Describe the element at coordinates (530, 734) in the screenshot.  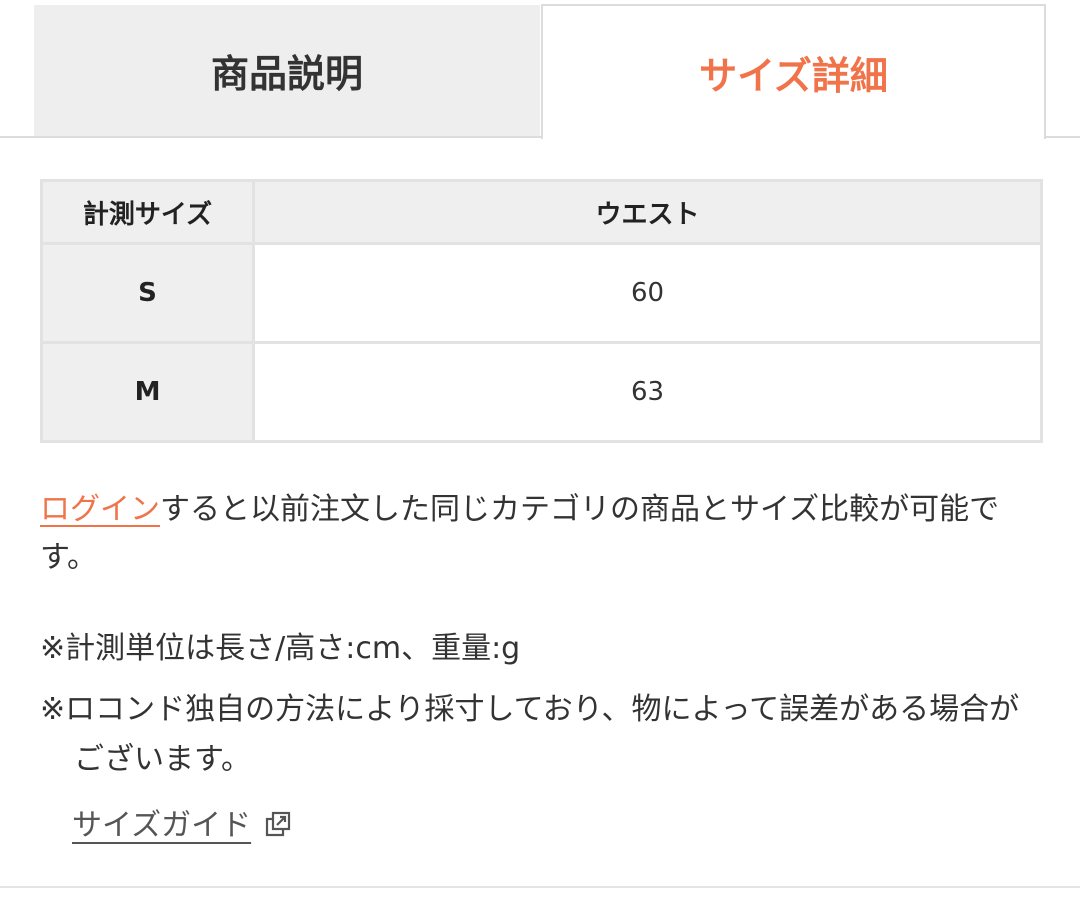
I see `measurement-method-note: ※ロコンド独自の方法により採寸しており、物によって誤差がある場合がございます。` at that location.